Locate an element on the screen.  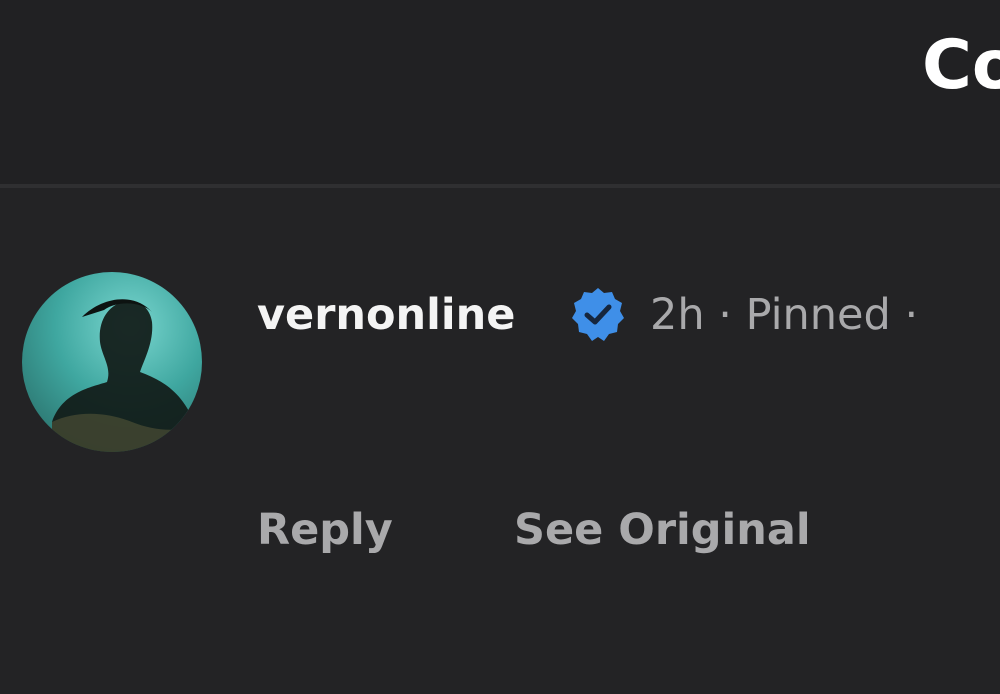
header-divider is located at coordinates (500, 186).